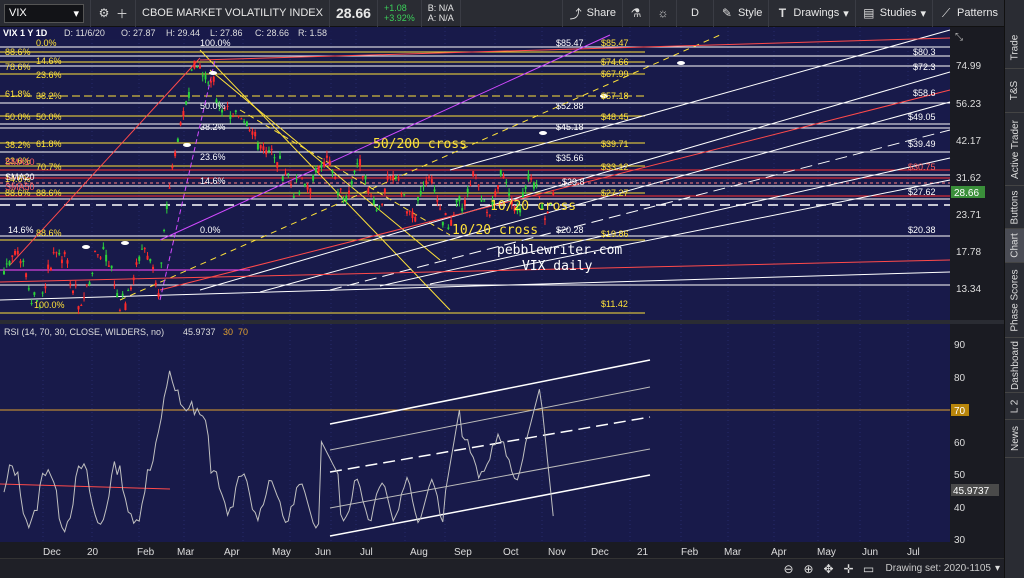 This screenshot has width=1024, height=578. What do you see at coordinates (615, 193) in the screenshot?
I see `svg-text: $27.27` at bounding box center [615, 193].